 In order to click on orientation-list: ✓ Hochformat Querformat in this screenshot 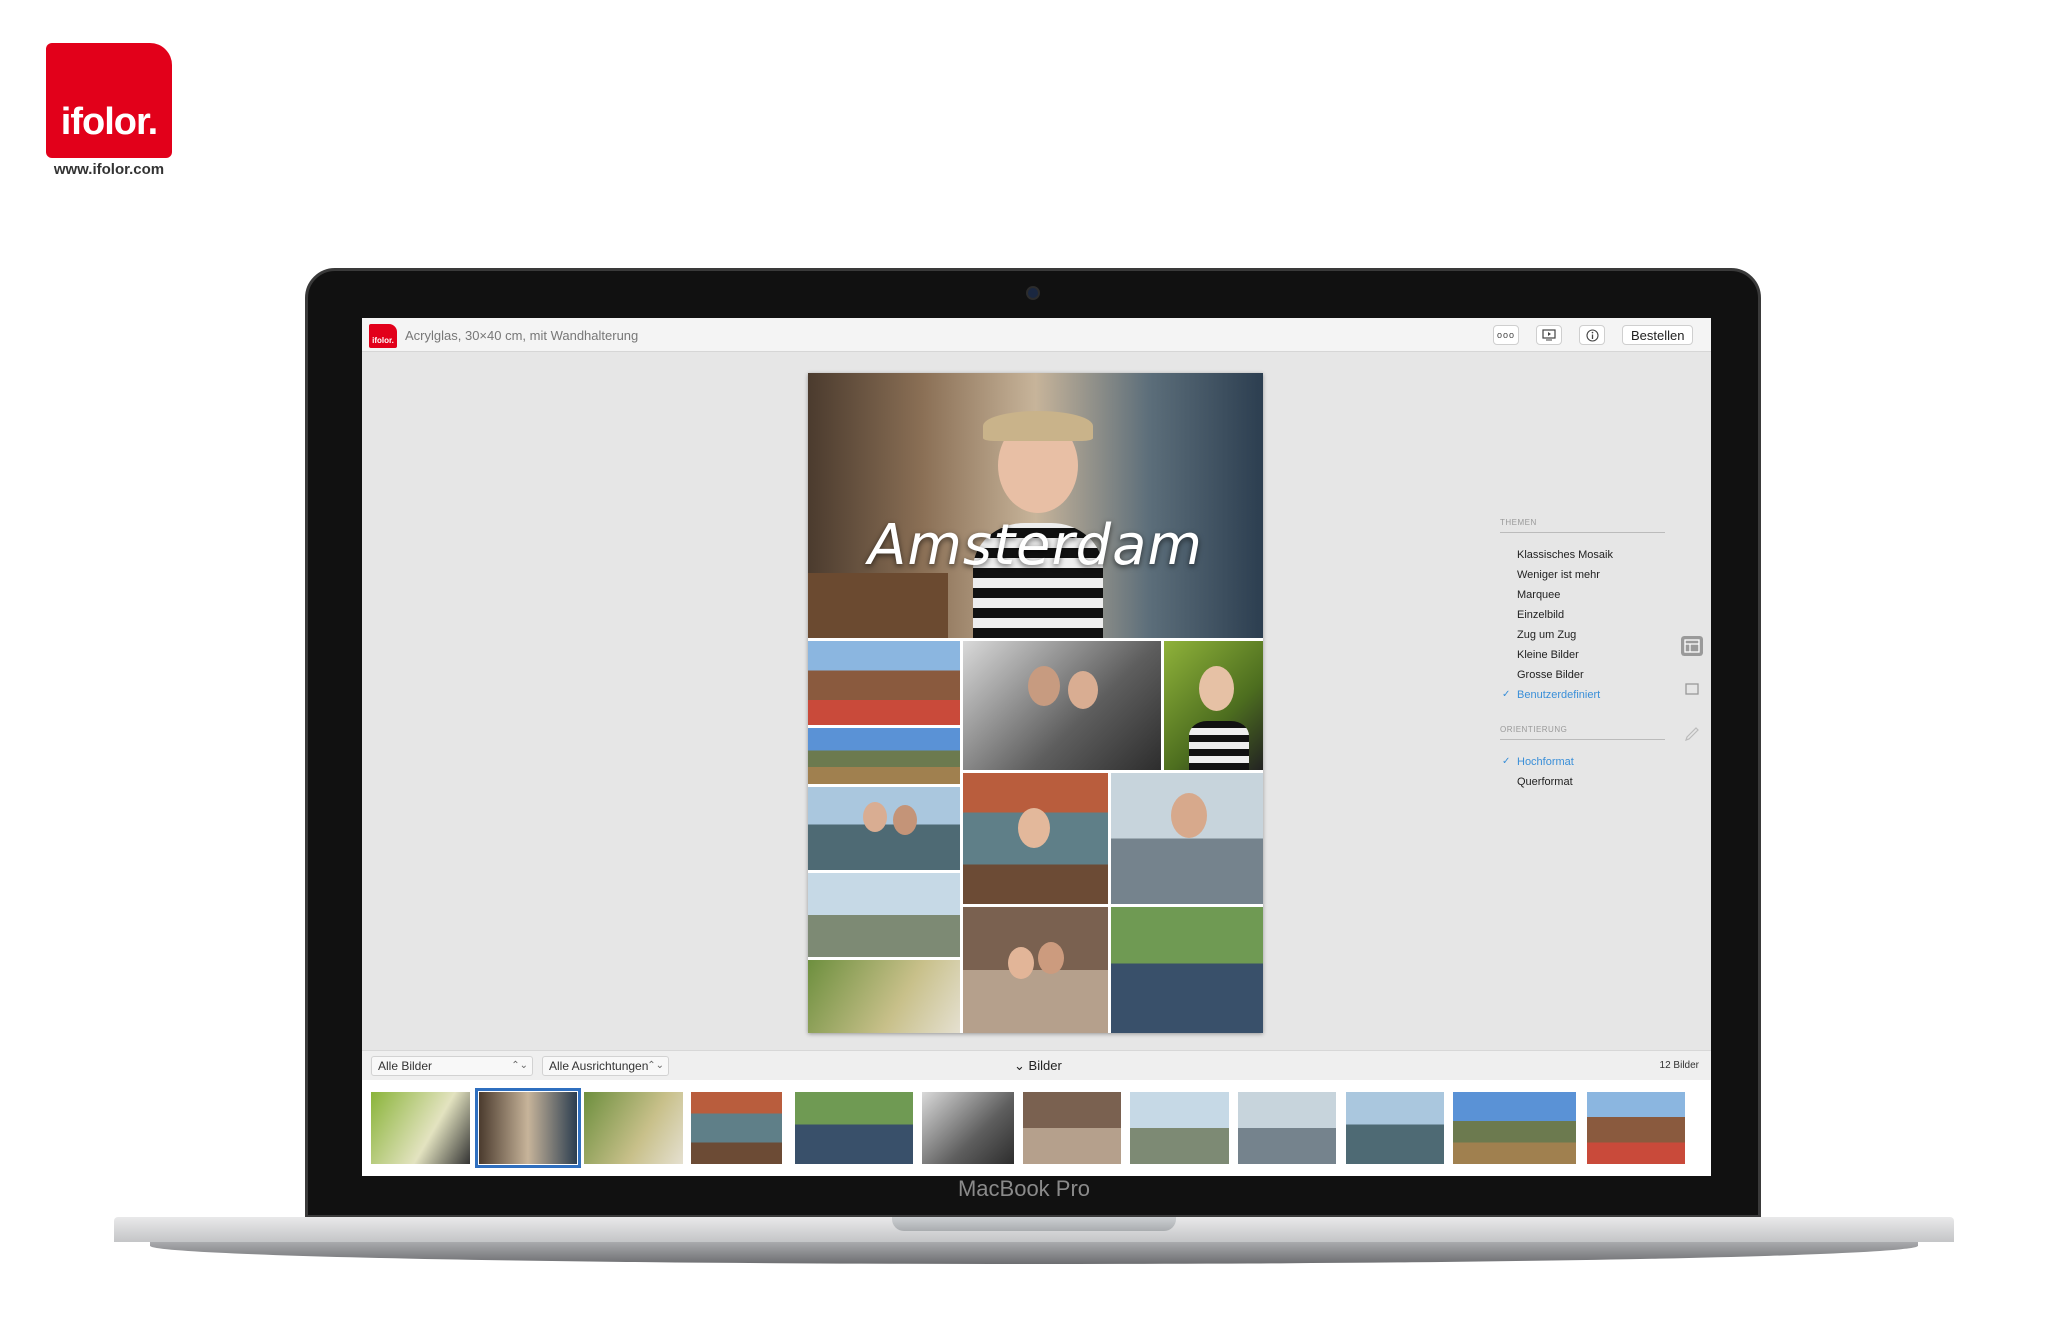, I will do `click(1590, 772)`.